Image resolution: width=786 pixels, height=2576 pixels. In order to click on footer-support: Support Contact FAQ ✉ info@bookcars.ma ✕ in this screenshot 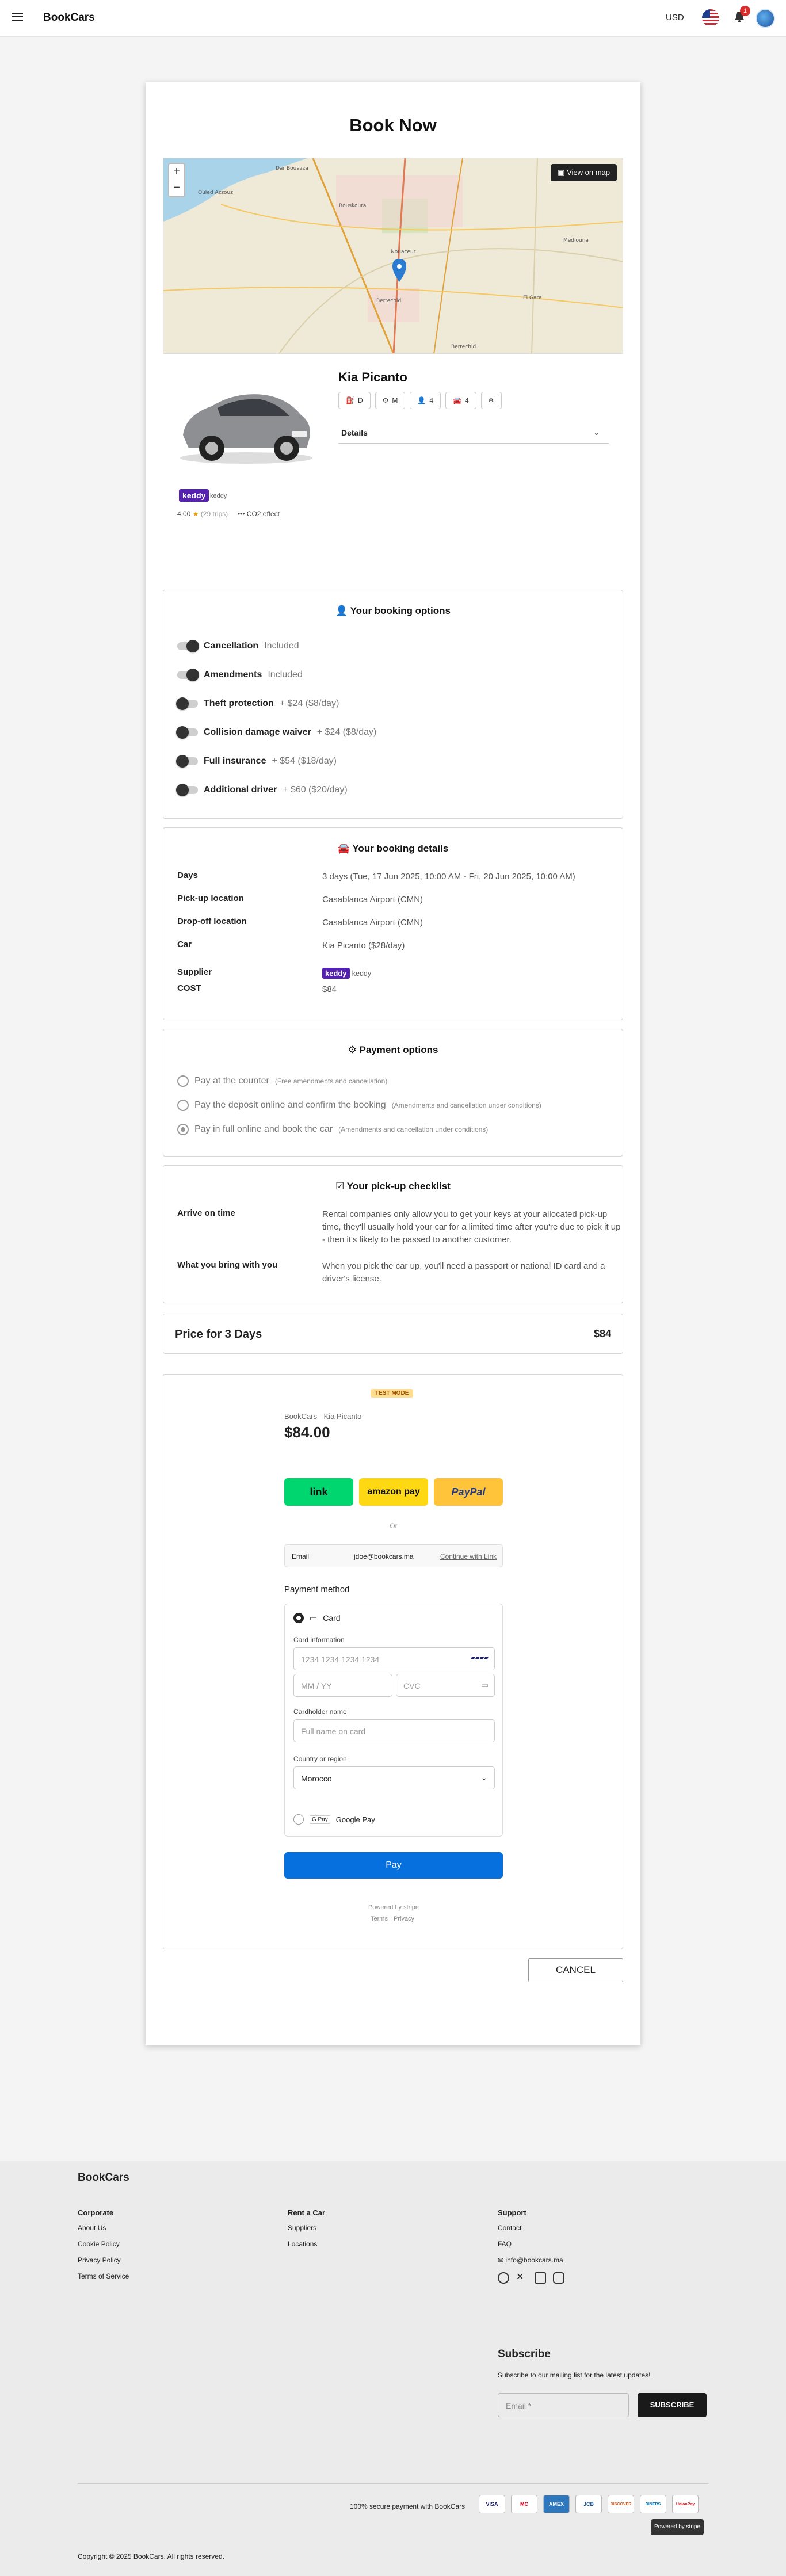, I will do `click(531, 2250)`.